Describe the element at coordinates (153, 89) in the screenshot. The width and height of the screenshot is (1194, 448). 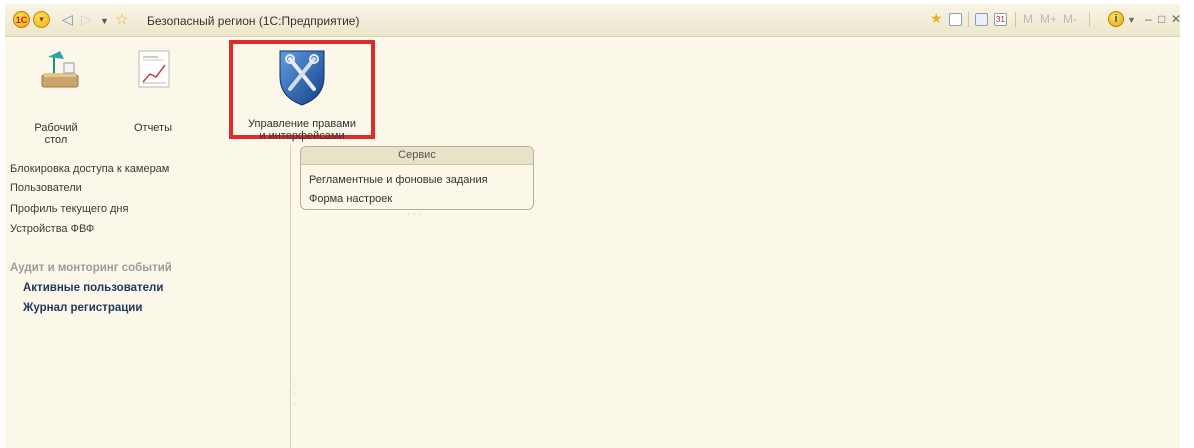
I see `section-reports: Отчеты` at that location.